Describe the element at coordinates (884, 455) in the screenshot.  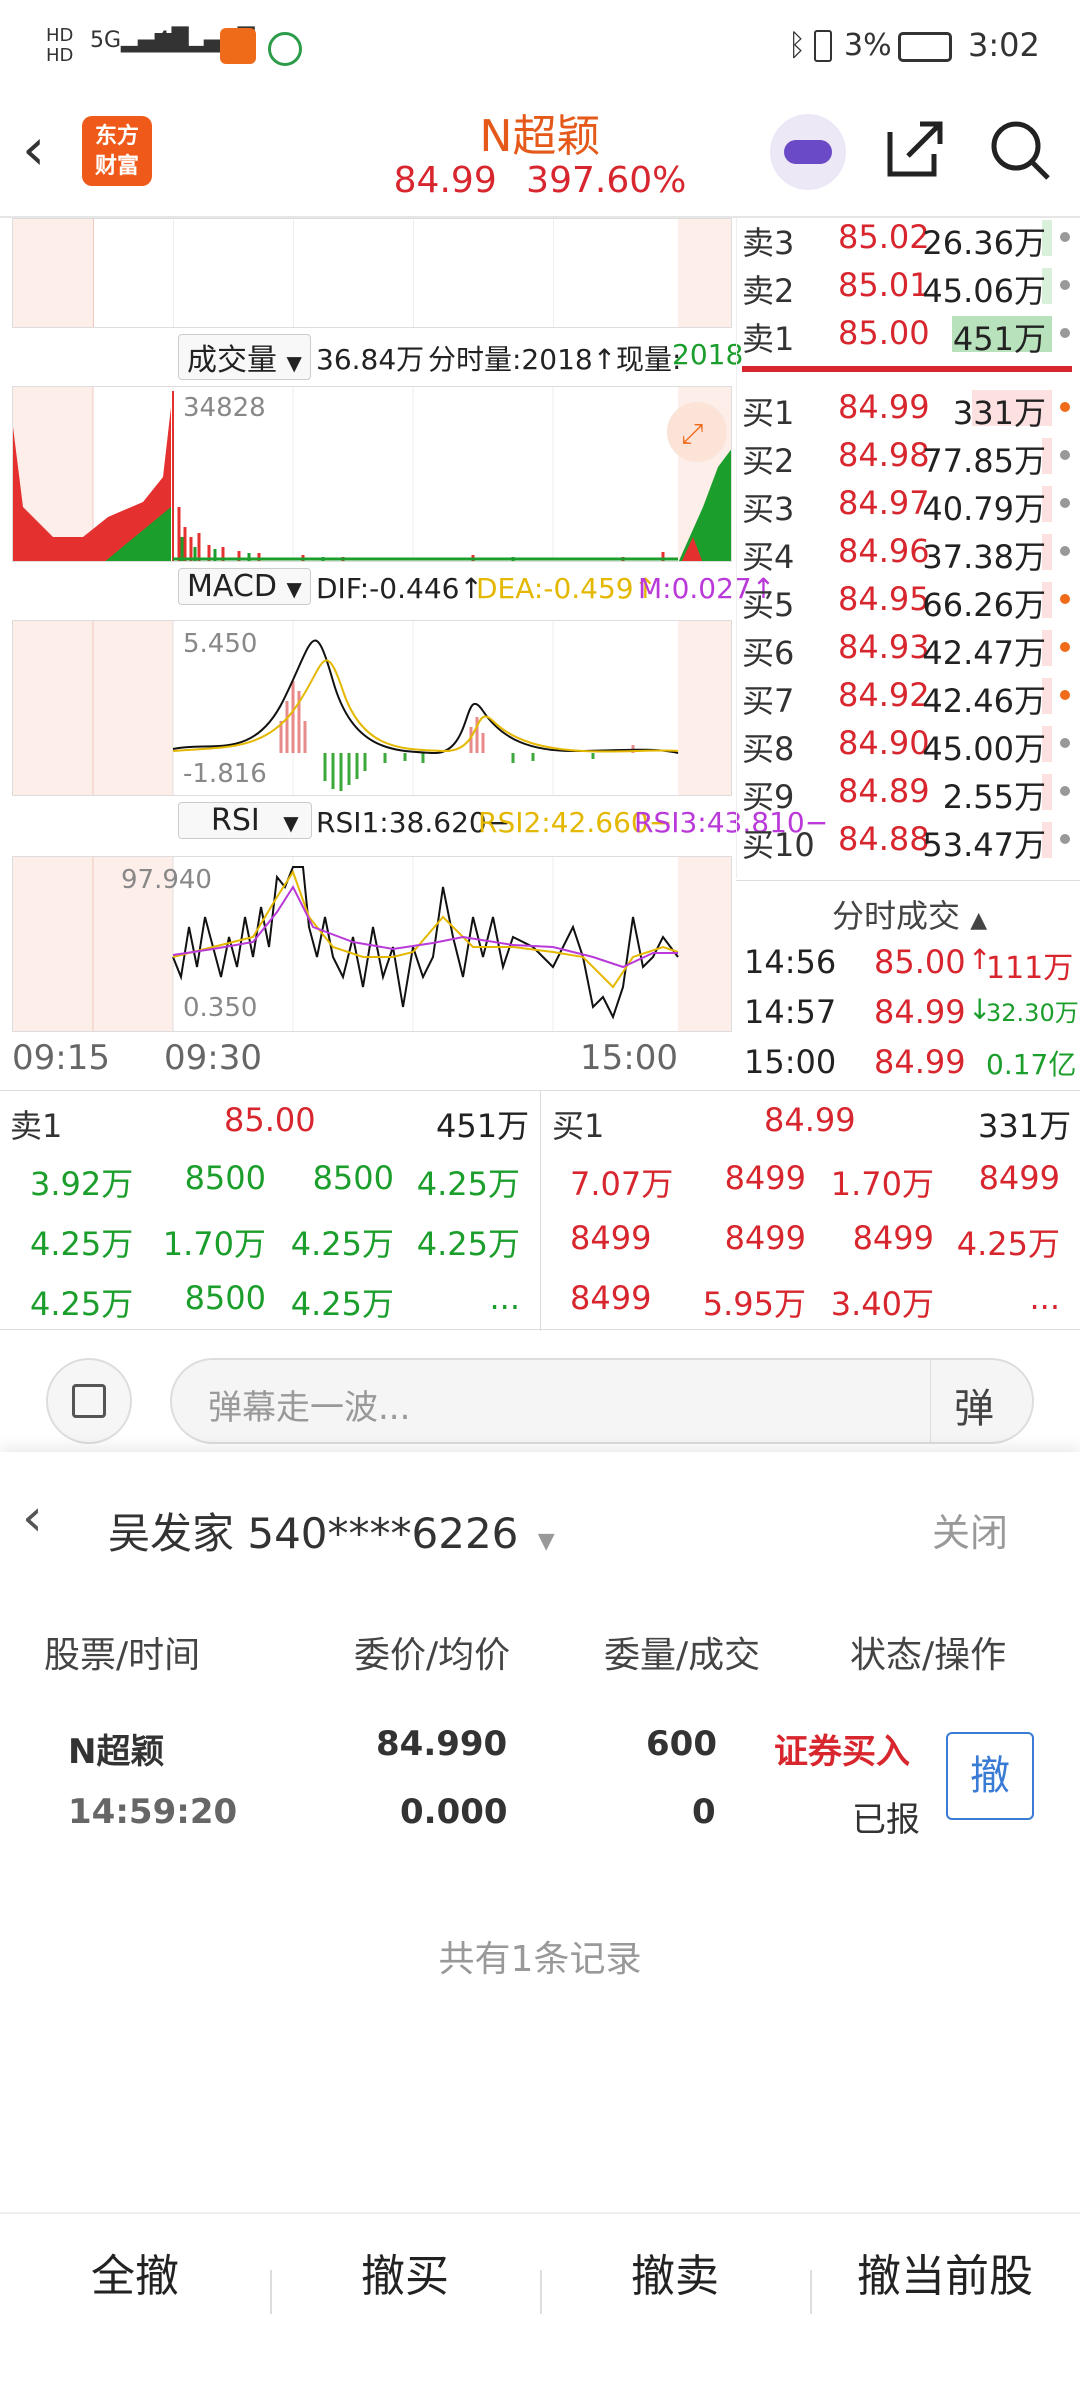
I see `bid-level-price: 84.98` at that location.